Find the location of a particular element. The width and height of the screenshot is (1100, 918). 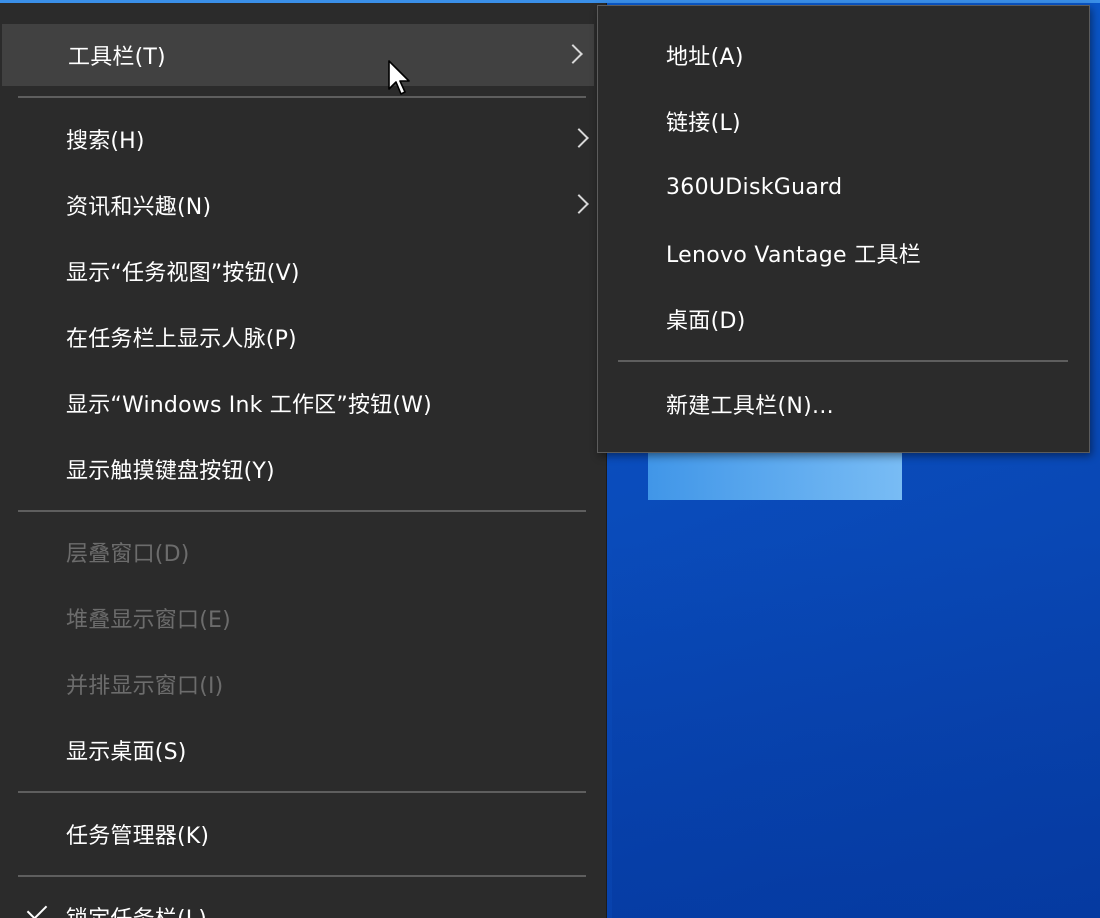

menu-item-label: 任务管理器(K) is located at coordinates (138, 836).